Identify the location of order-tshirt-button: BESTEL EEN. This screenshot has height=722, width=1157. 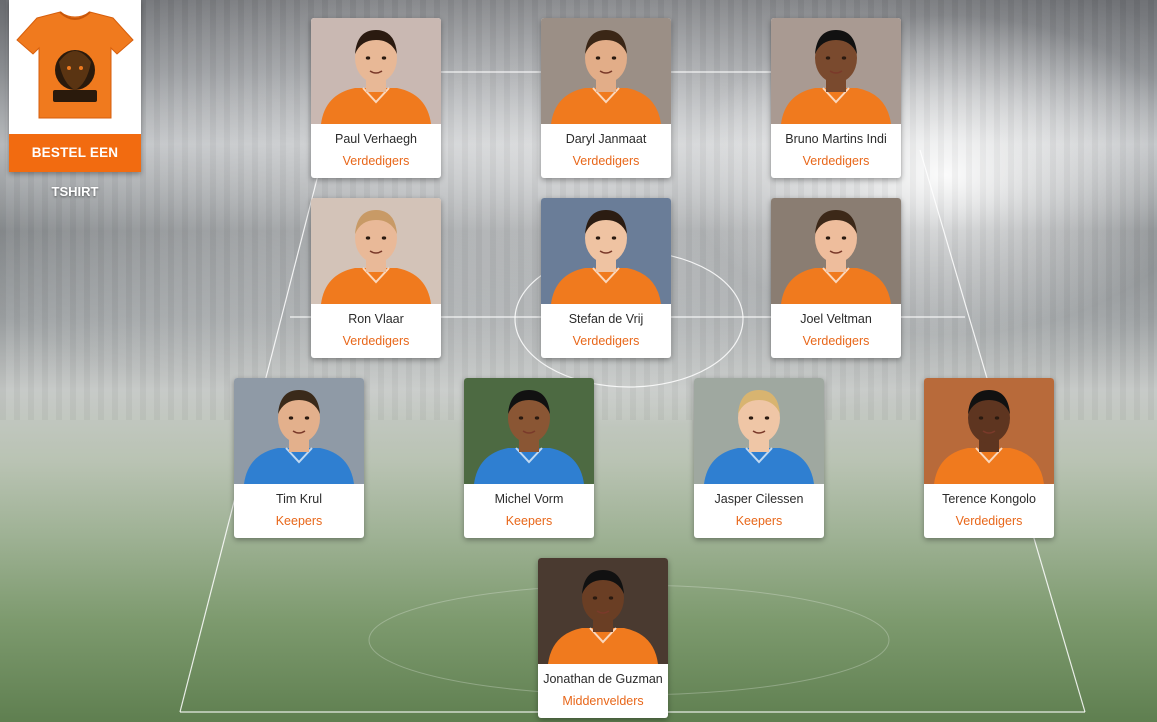
(75, 153).